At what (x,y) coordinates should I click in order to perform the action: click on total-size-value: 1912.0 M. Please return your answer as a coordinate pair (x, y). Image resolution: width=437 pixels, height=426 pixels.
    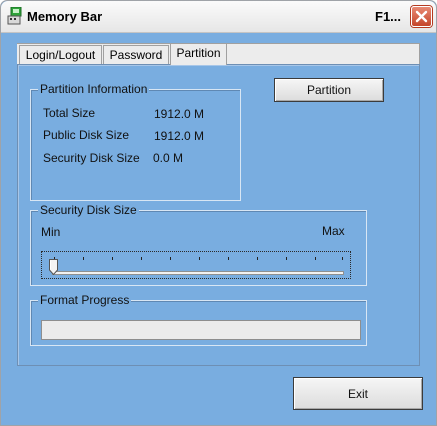
    Looking at the image, I should click on (179, 114).